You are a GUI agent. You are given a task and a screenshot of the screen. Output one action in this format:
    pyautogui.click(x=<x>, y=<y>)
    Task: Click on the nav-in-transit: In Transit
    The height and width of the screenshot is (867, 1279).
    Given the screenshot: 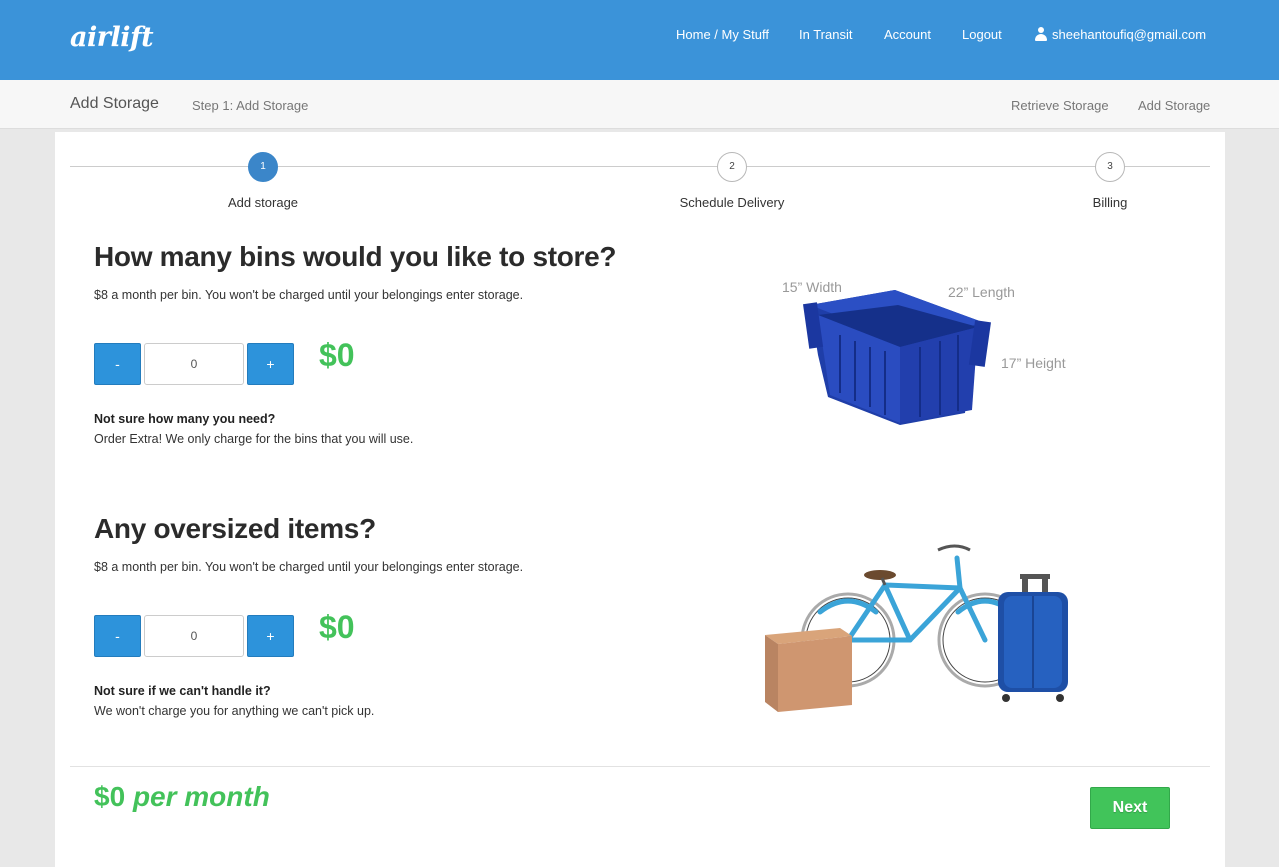 What is the action you would take?
    pyautogui.click(x=825, y=36)
    